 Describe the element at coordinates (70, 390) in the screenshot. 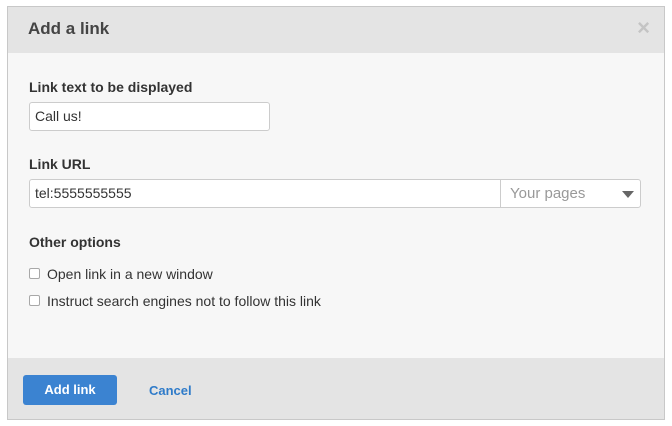

I see `add-link-button: Add link` at that location.